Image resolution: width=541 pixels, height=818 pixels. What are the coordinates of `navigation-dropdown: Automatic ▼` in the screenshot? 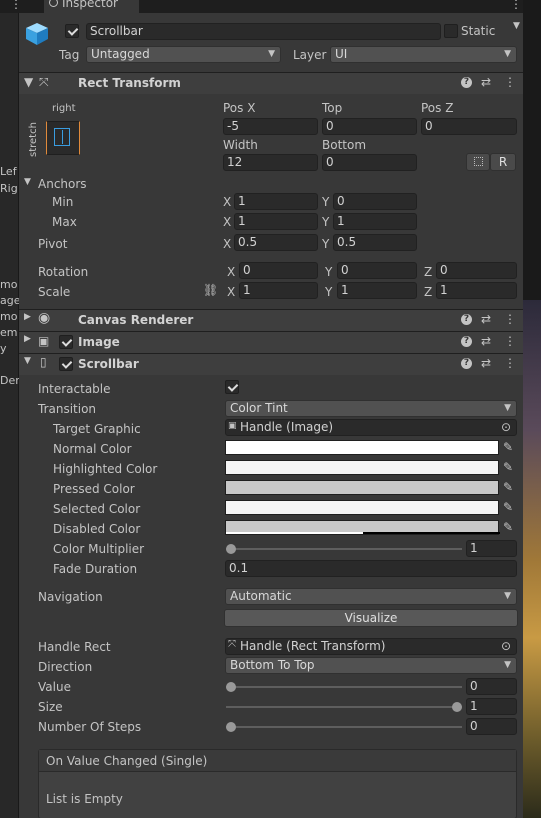 It's located at (371, 596).